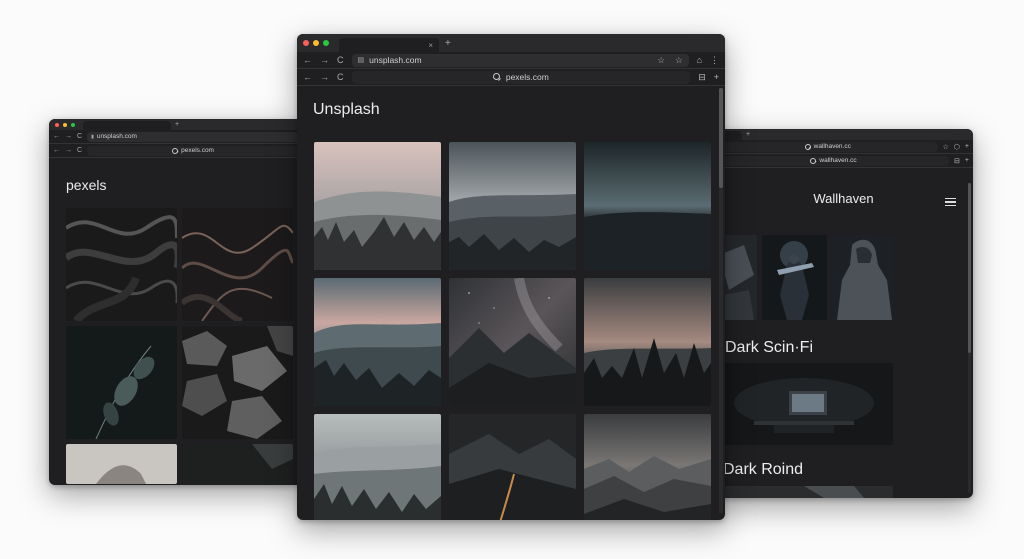  Describe the element at coordinates (520, 60) in the screenshot. I see `address-bar: ▤ unsplash.com ☆ ☆` at that location.